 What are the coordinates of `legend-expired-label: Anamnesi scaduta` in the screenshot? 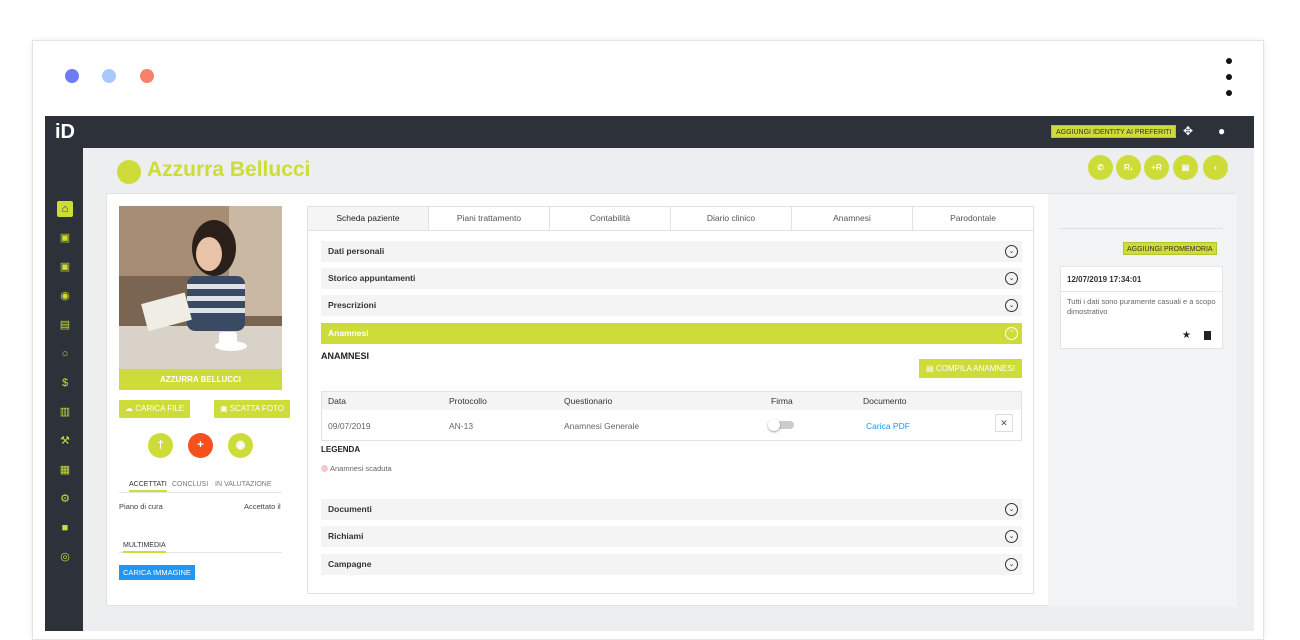 It's located at (361, 468).